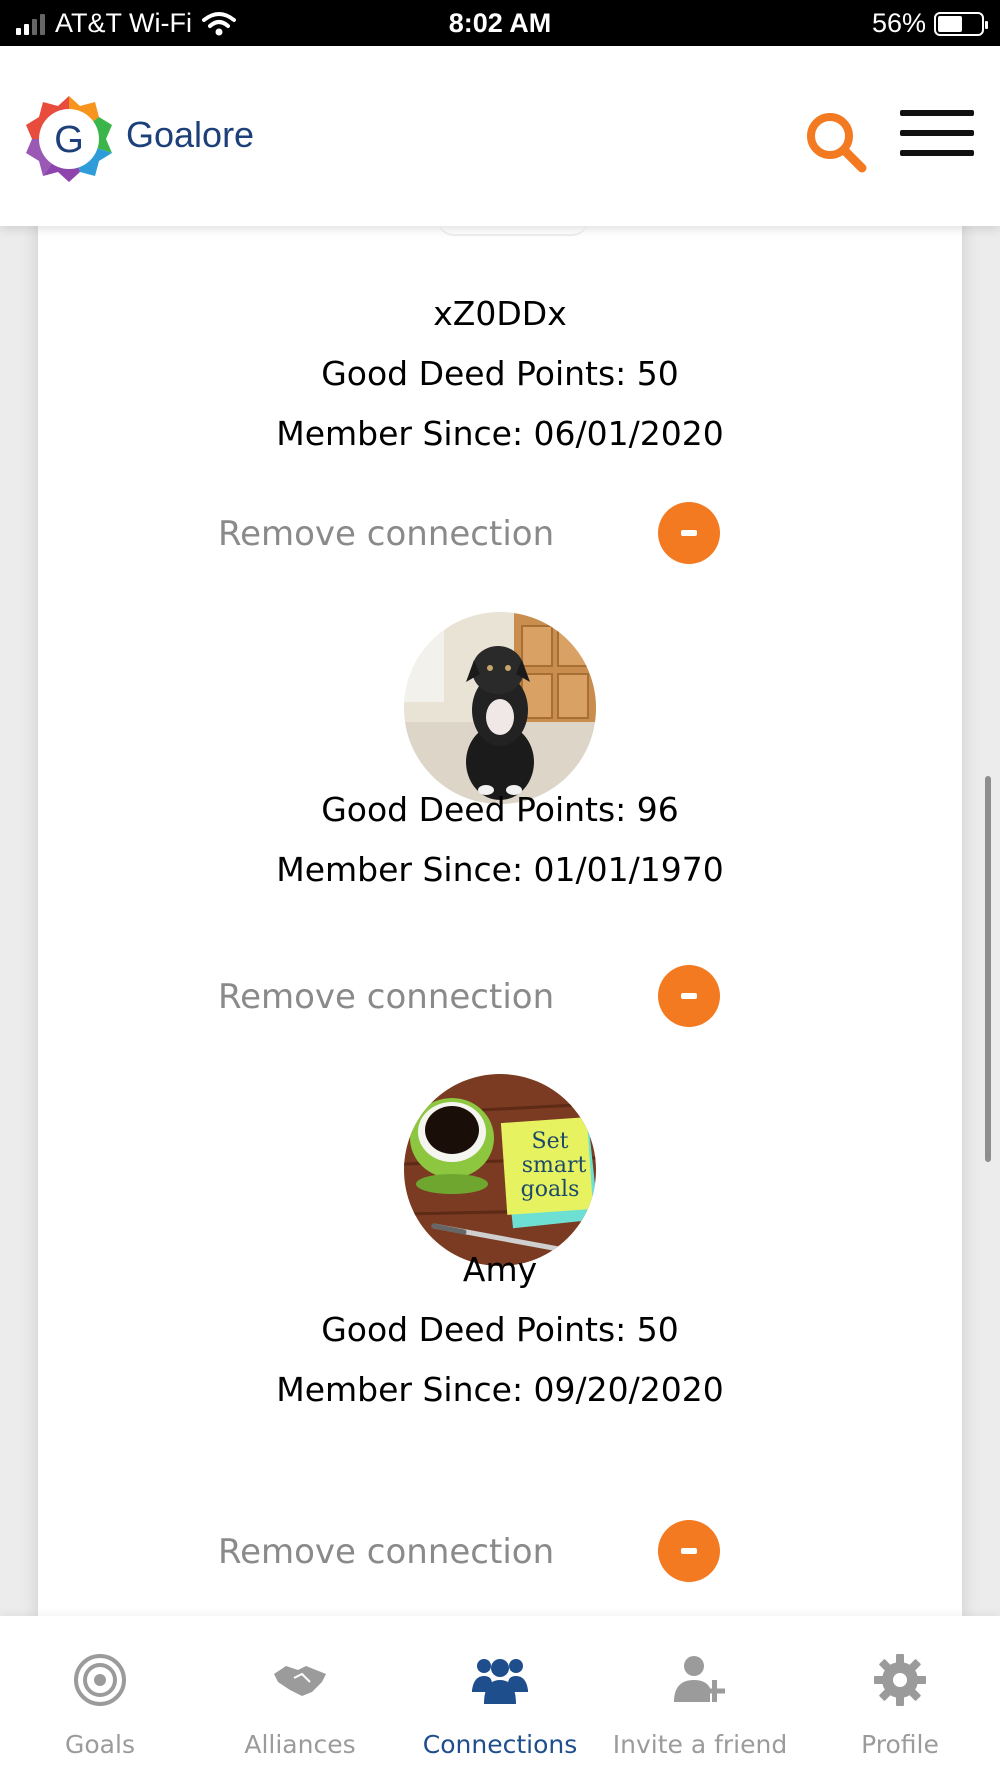  What do you see at coordinates (961, 23) in the screenshot?
I see `battery-icon` at bounding box center [961, 23].